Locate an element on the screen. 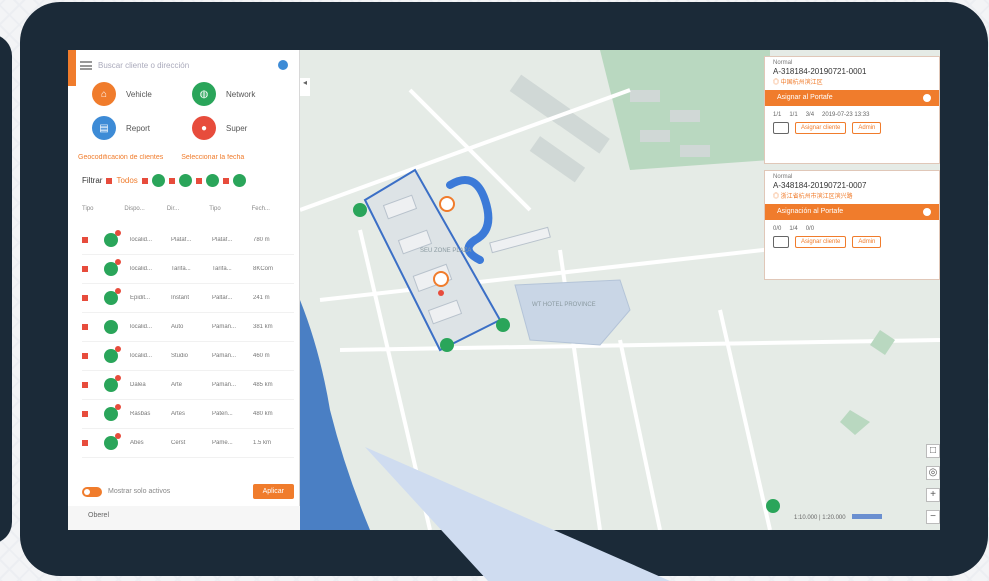  callout-pointer is located at coordinates (517, 514).